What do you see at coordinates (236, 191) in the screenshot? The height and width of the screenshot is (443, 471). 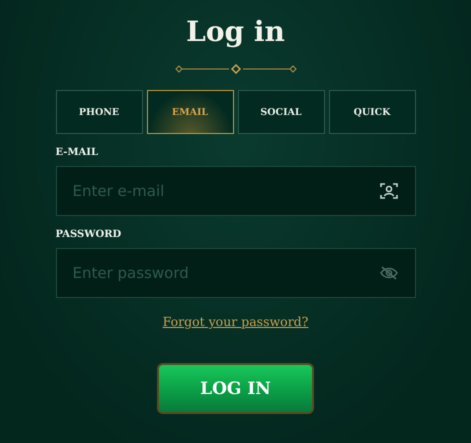 I see `input-field: Enter e-mail` at bounding box center [236, 191].